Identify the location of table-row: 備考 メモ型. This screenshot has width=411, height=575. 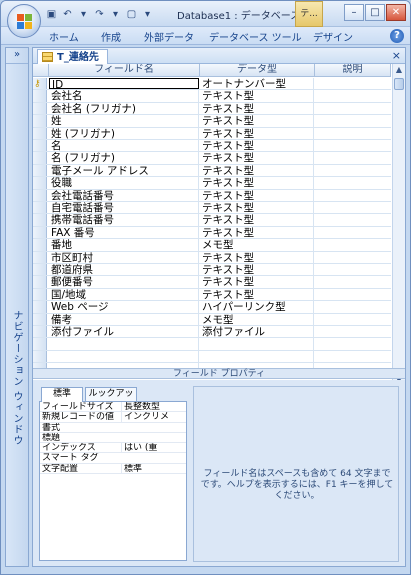
(212, 319).